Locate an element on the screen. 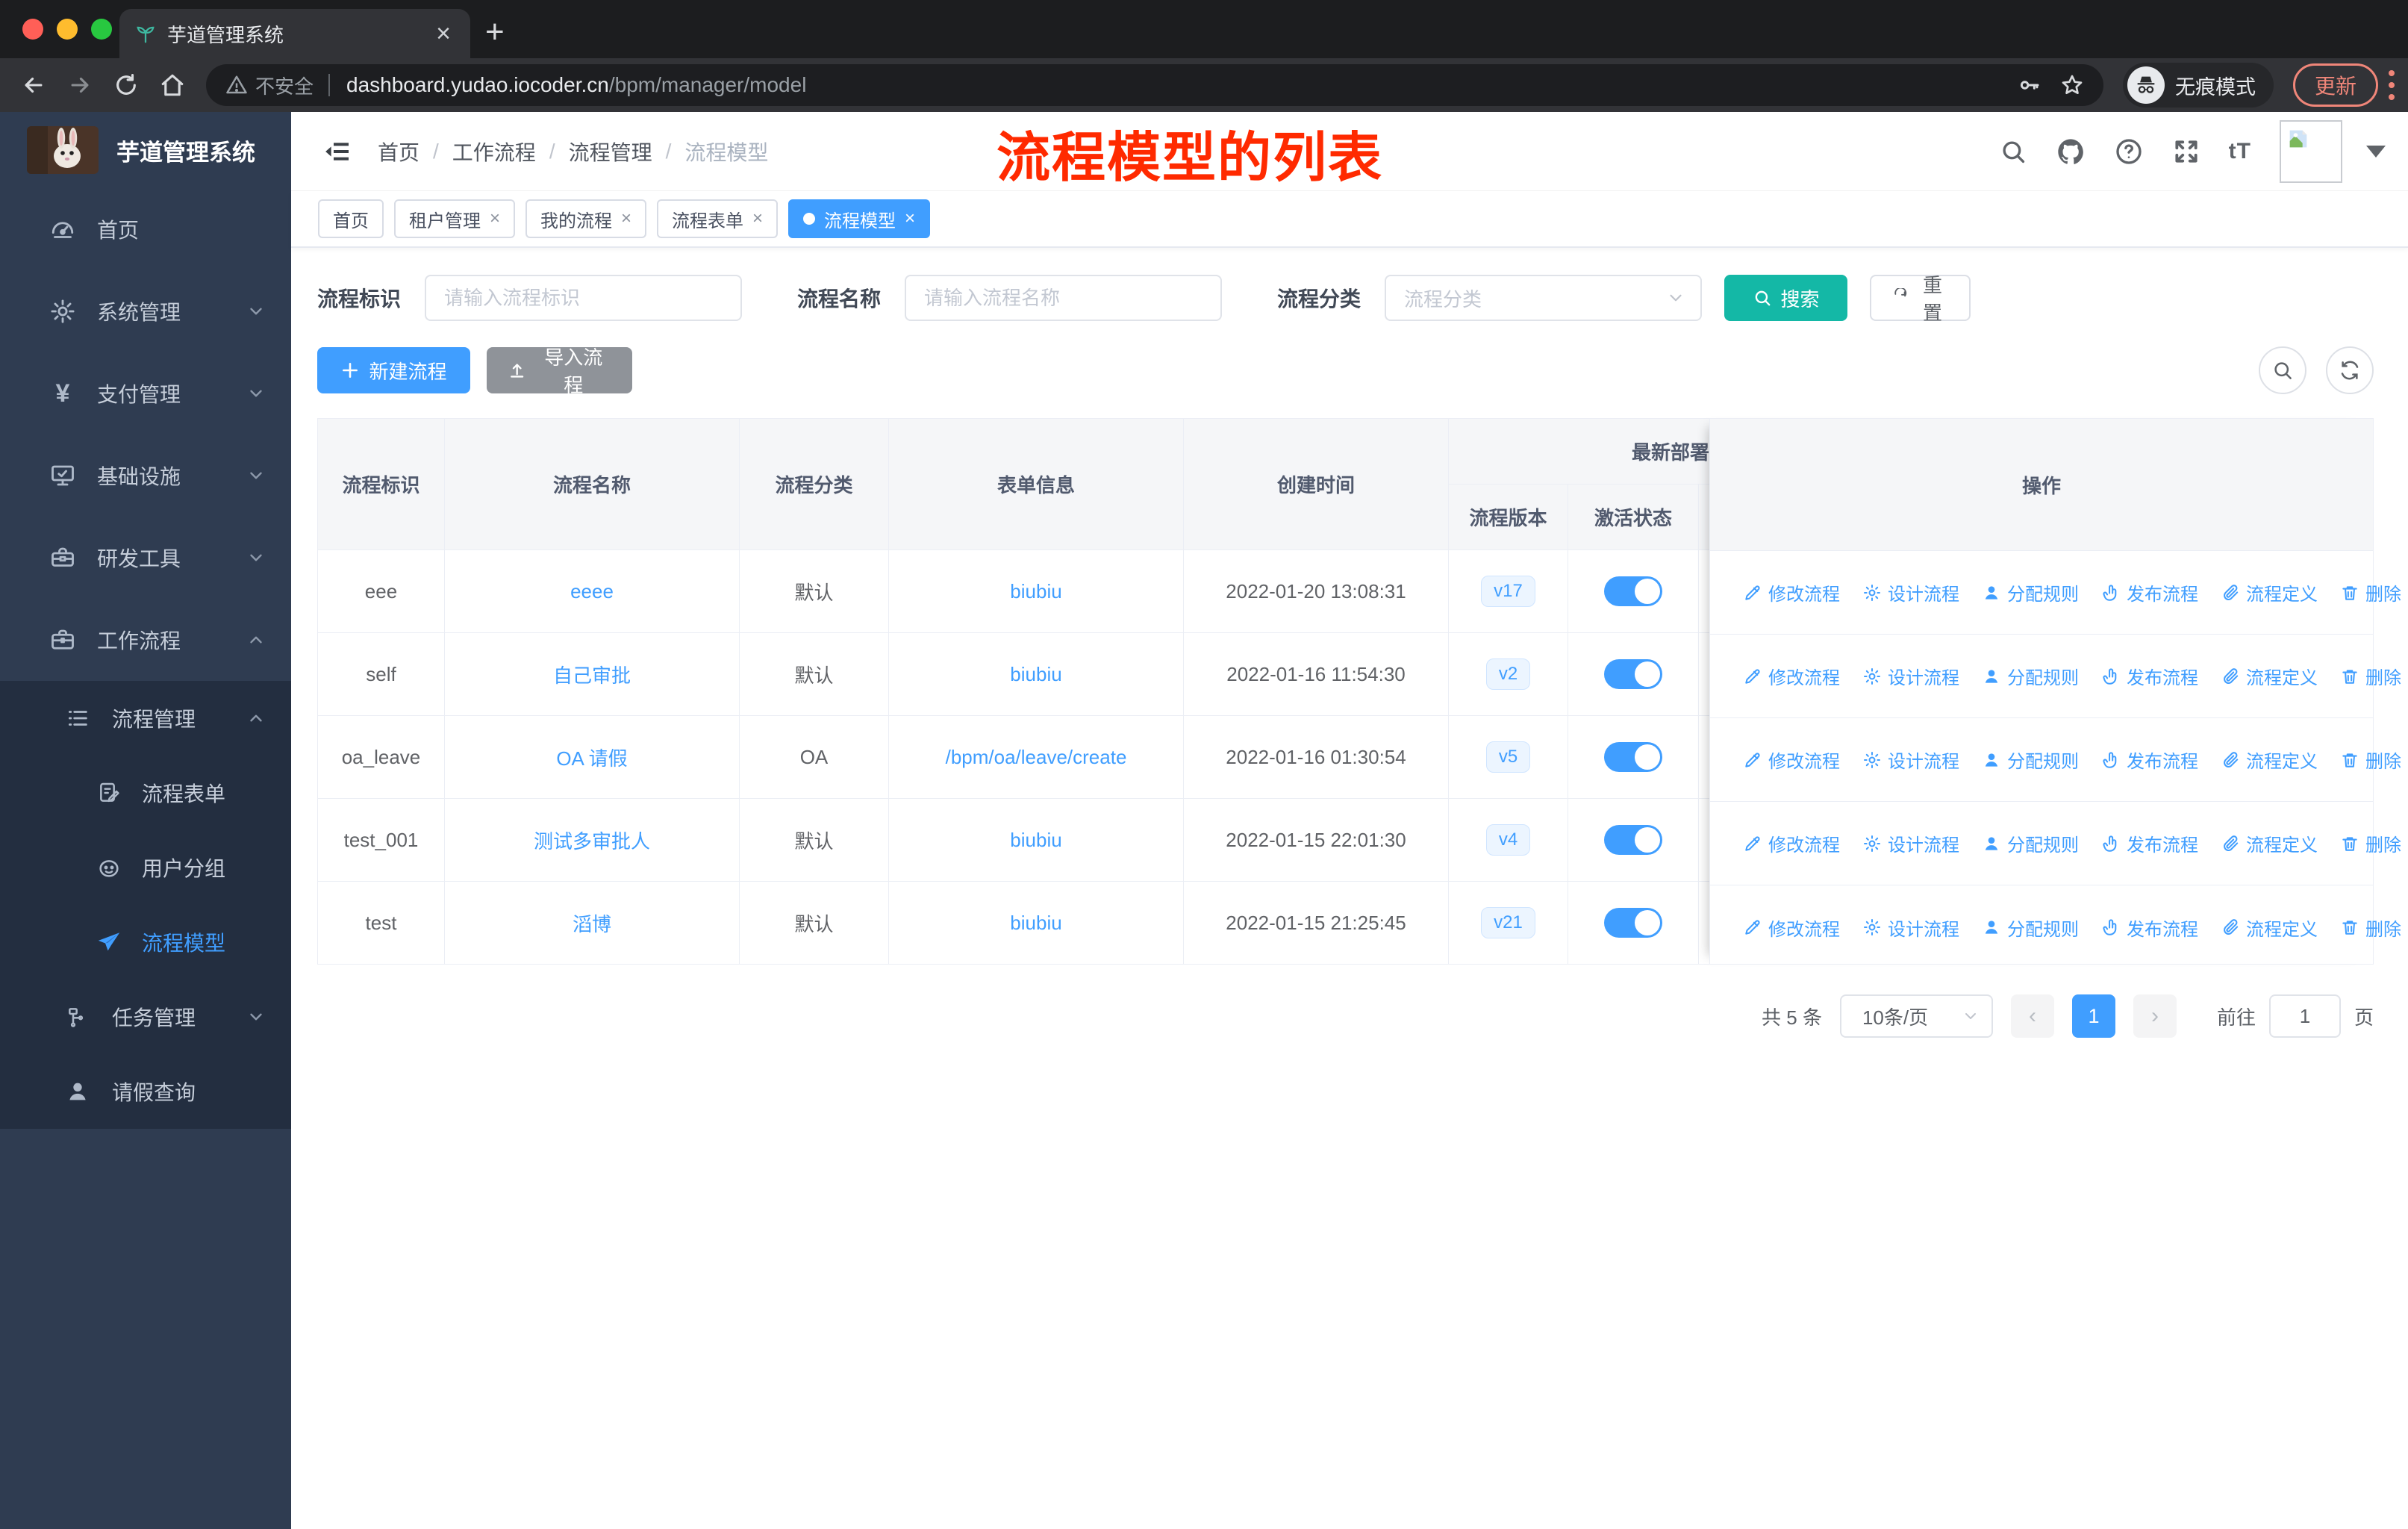  model-name-link: eeee is located at coordinates (592, 591).